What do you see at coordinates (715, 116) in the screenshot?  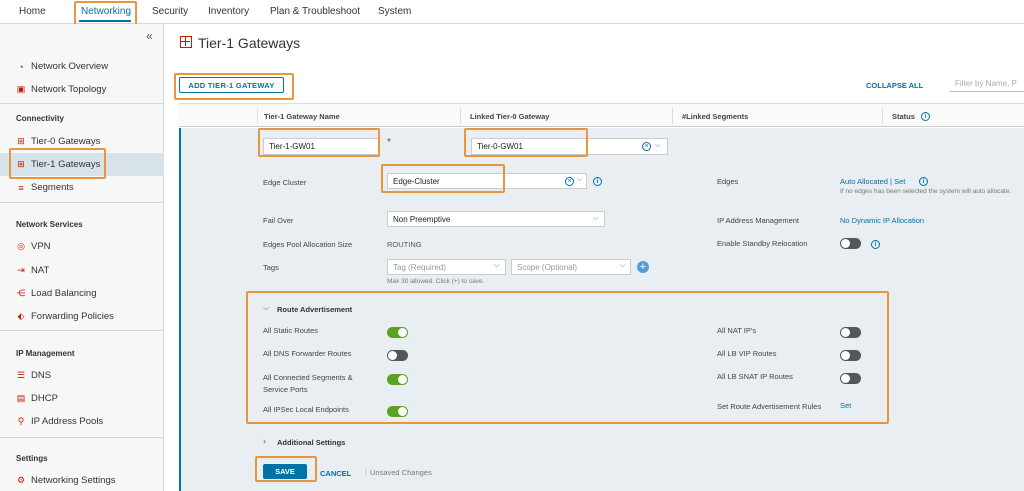 I see `column-header-linked-segments: #Linked Segments` at bounding box center [715, 116].